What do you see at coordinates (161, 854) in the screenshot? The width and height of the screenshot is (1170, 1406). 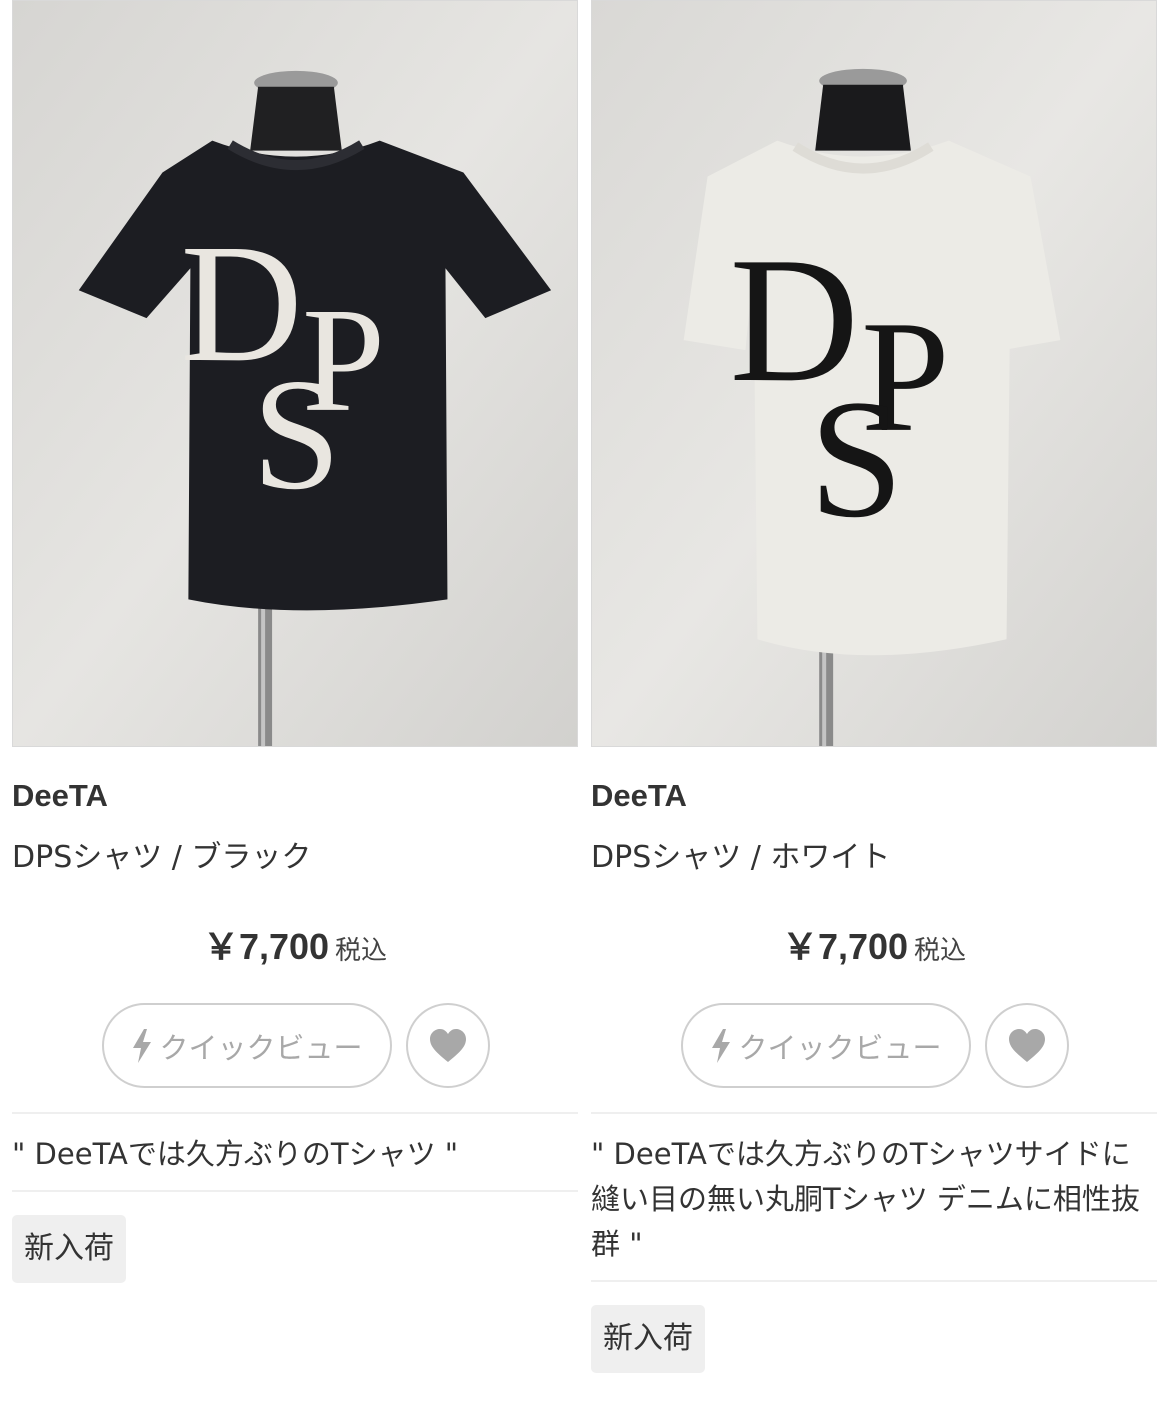 I see `product-name: DPSシャツ / ブラック` at bounding box center [161, 854].